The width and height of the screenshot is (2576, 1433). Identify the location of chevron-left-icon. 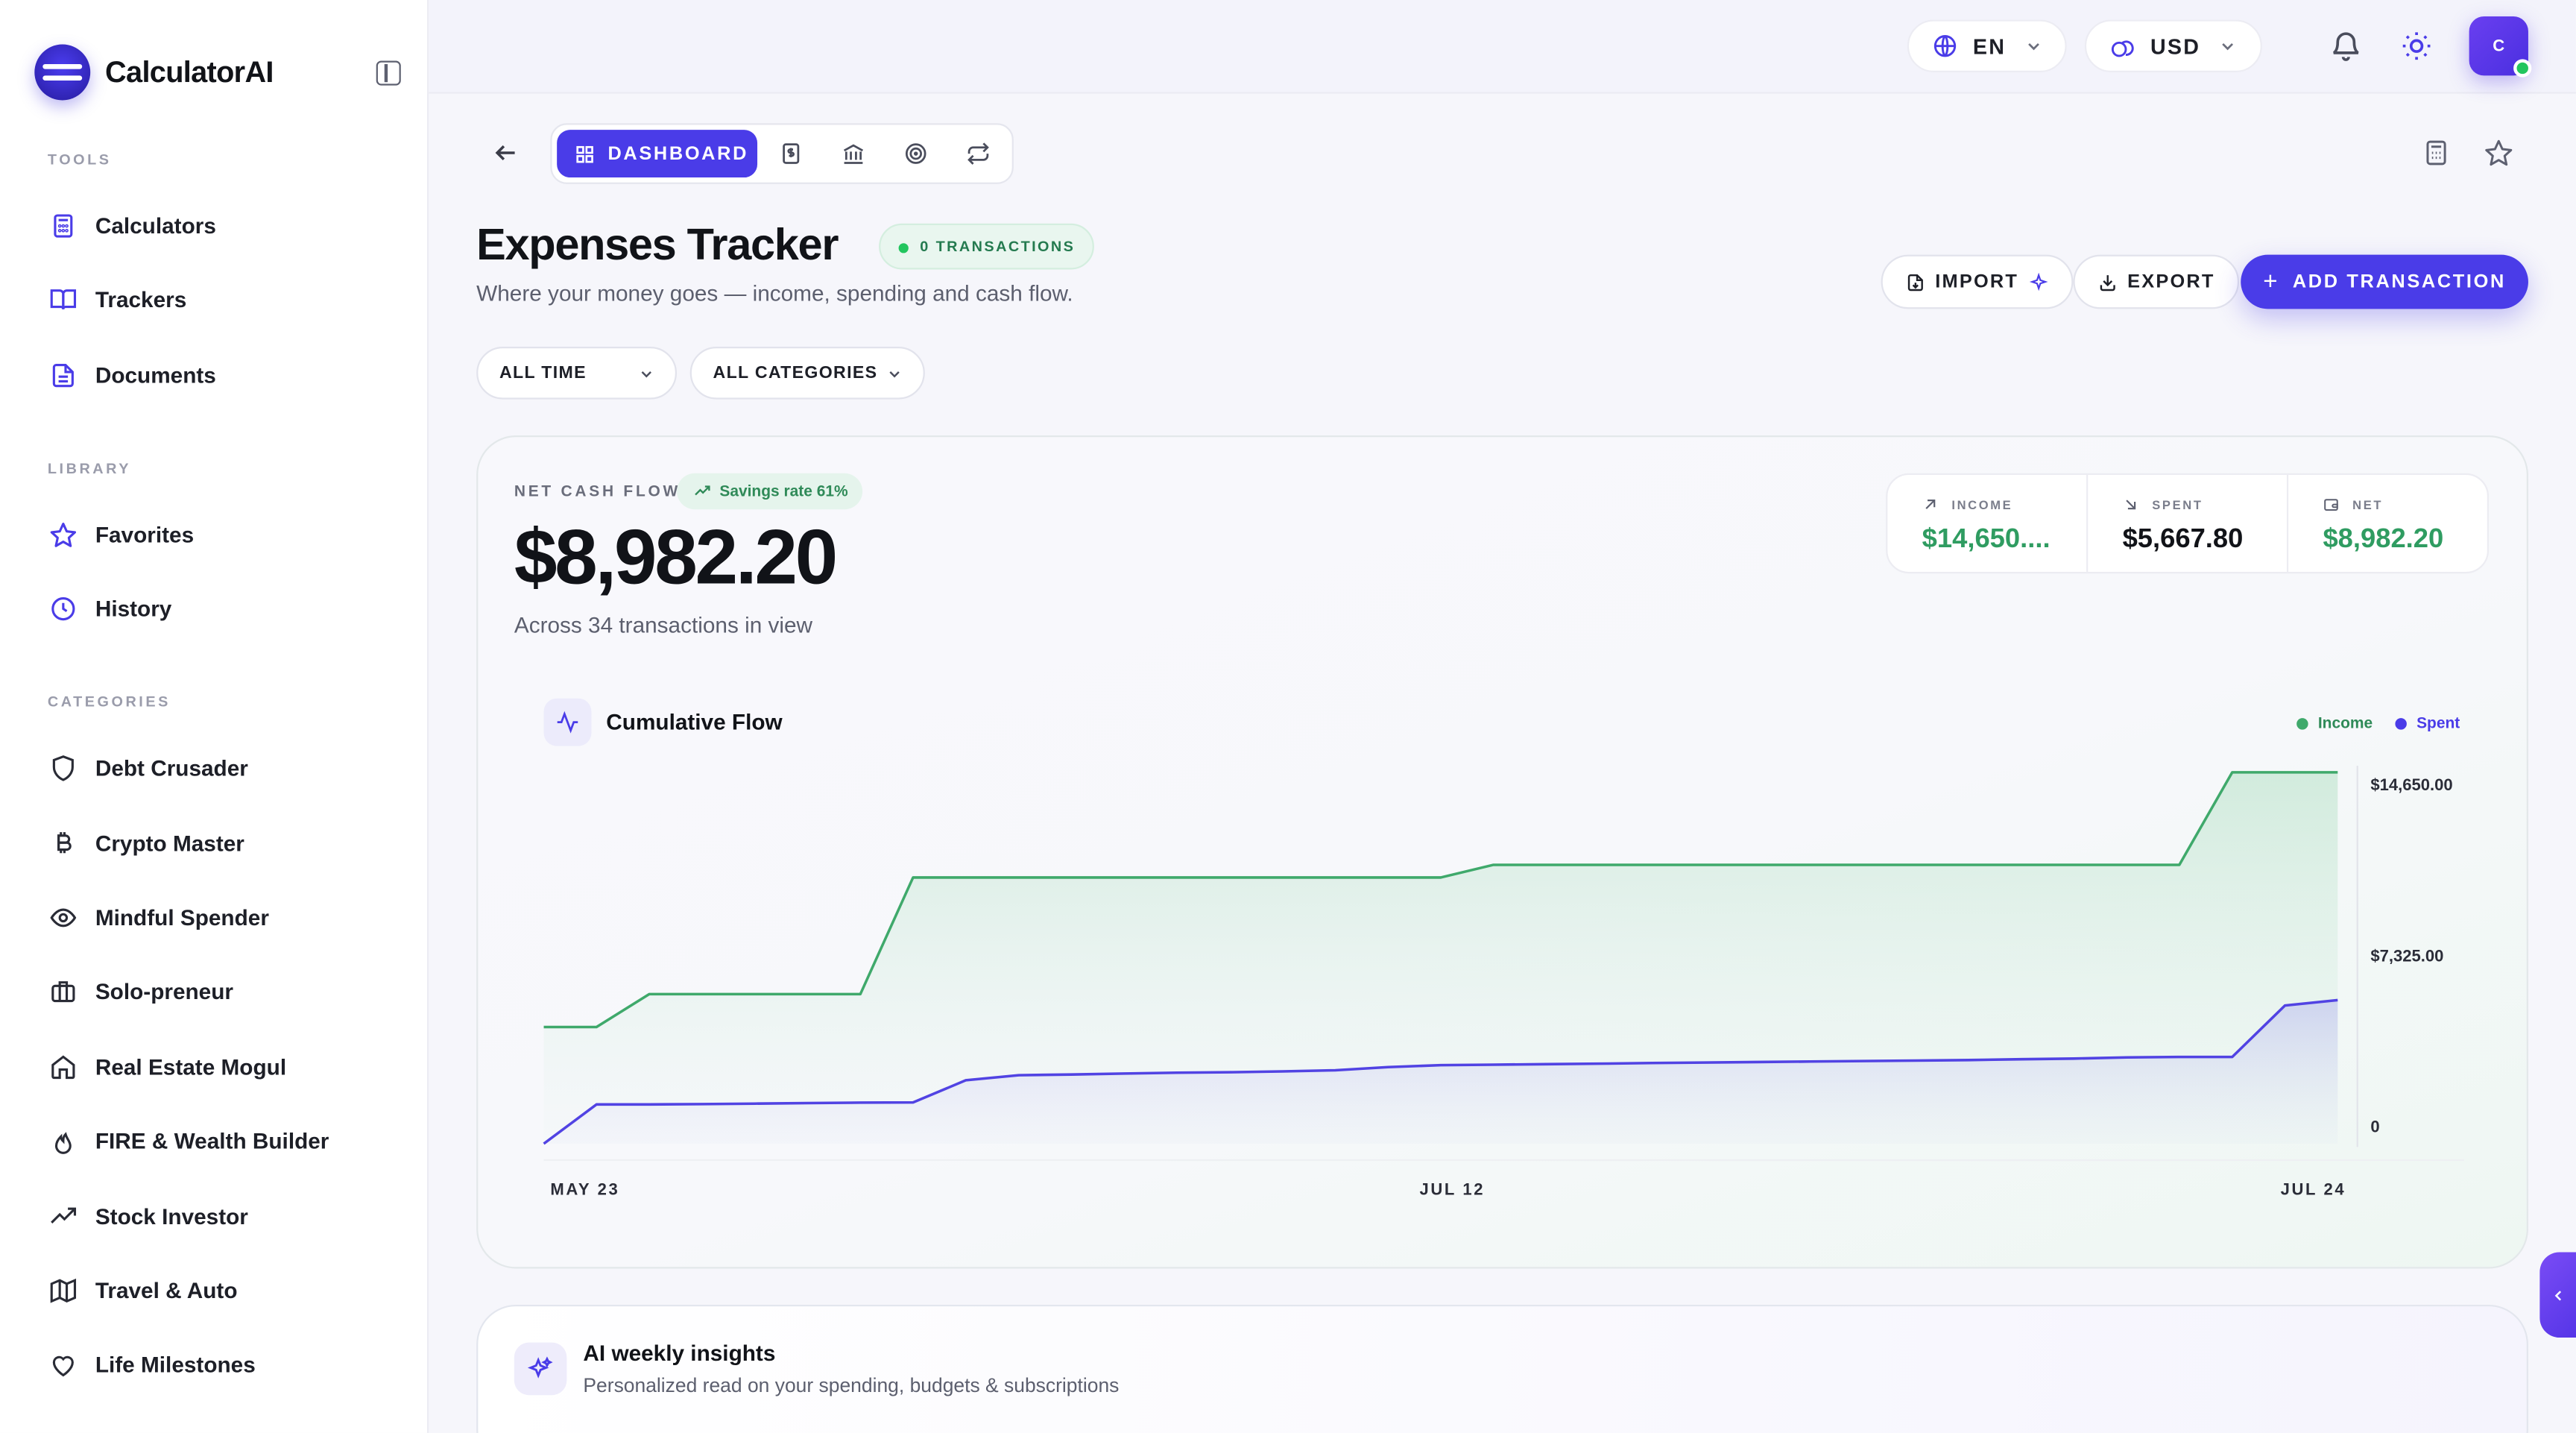
(2558, 1295).